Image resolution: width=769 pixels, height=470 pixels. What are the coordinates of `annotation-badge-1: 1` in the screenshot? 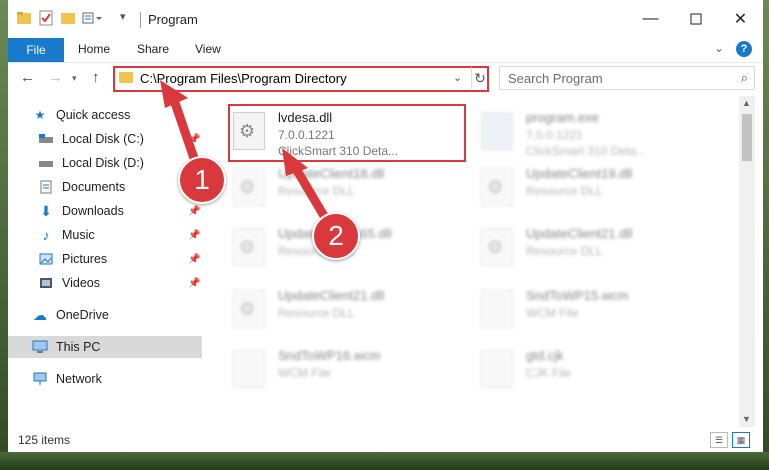 It's located at (202, 180).